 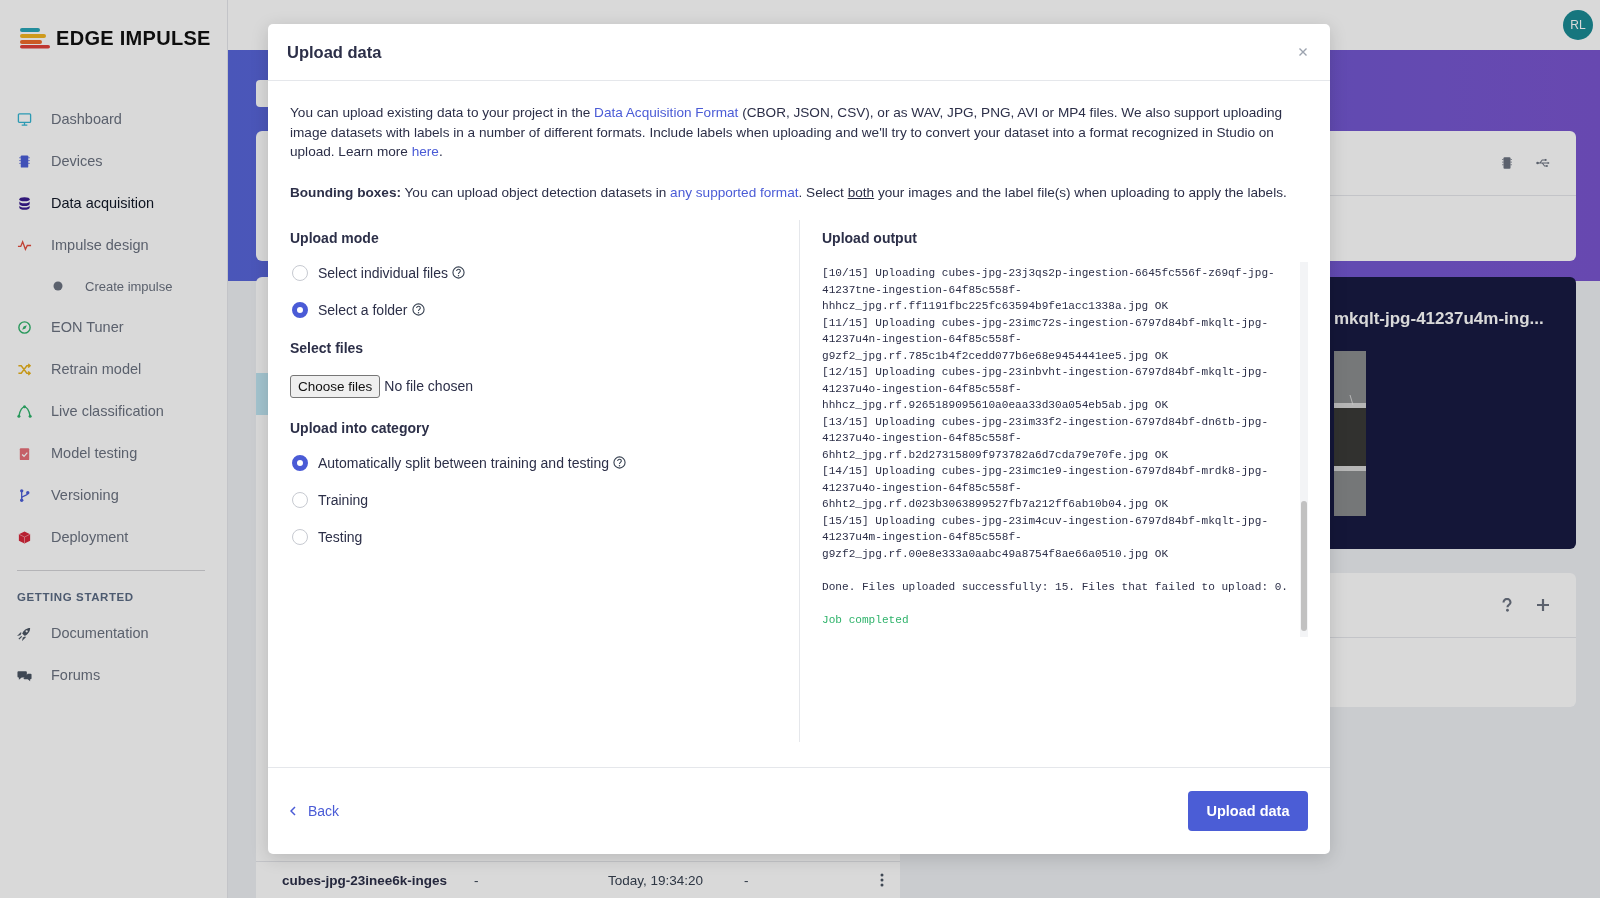 What do you see at coordinates (428, 386) in the screenshot?
I see `file-status: No file chosen` at bounding box center [428, 386].